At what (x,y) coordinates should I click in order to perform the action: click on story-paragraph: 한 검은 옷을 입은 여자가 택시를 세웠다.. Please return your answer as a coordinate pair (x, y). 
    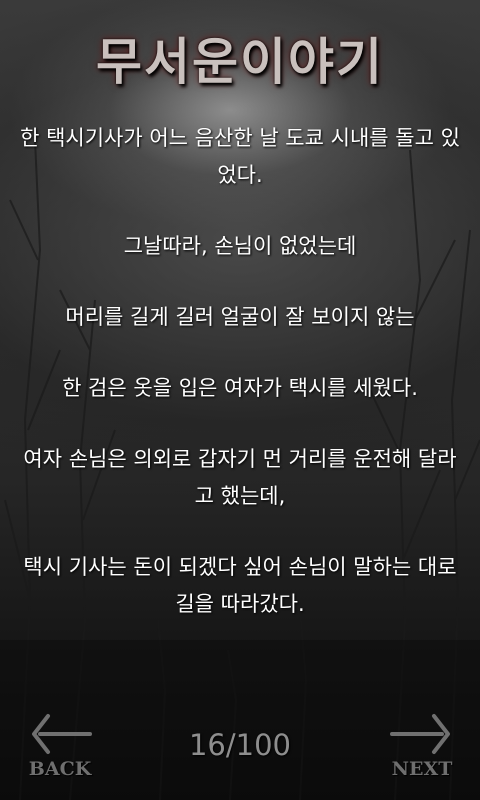
    Looking at the image, I should click on (240, 388).